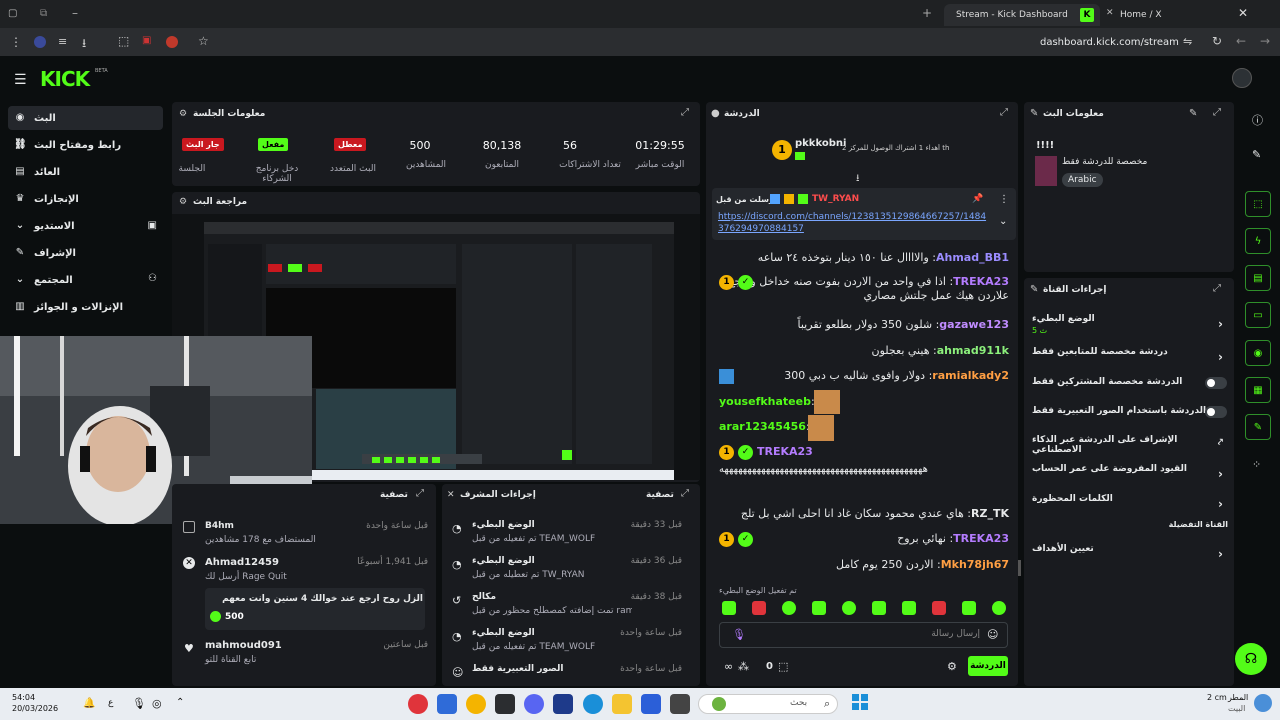  I want to click on pencil-icon: ✎, so click(1256, 154).